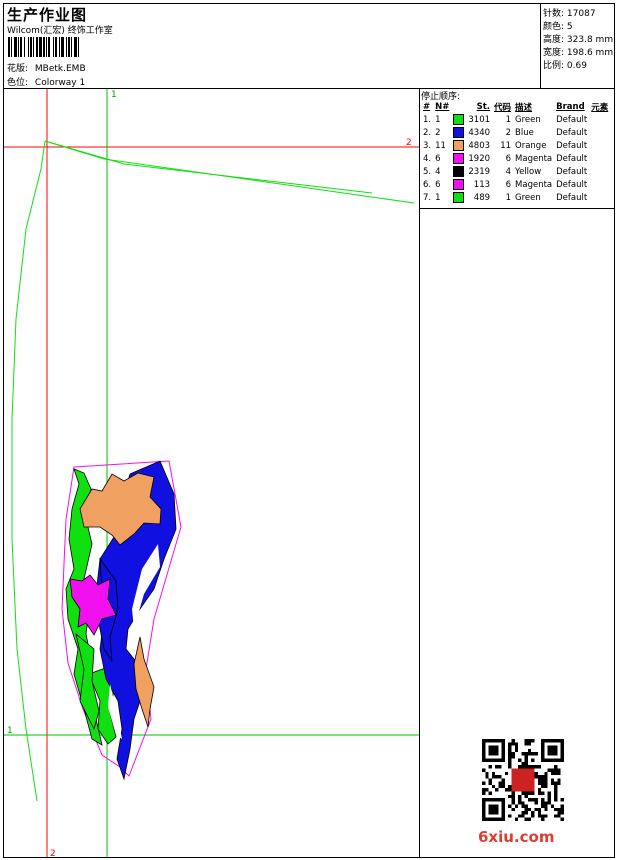  Describe the element at coordinates (528, 119) in the screenshot. I see `stop-desc: Green` at that location.